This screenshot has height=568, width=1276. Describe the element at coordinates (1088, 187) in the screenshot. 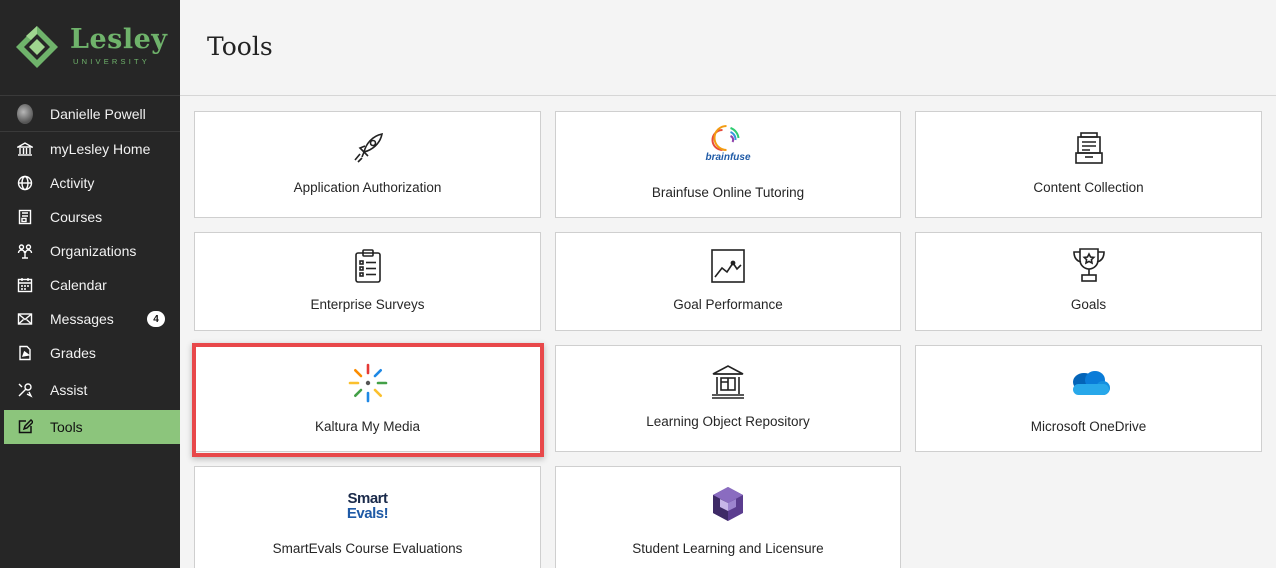

I see `tool-label: Content Collection` at that location.